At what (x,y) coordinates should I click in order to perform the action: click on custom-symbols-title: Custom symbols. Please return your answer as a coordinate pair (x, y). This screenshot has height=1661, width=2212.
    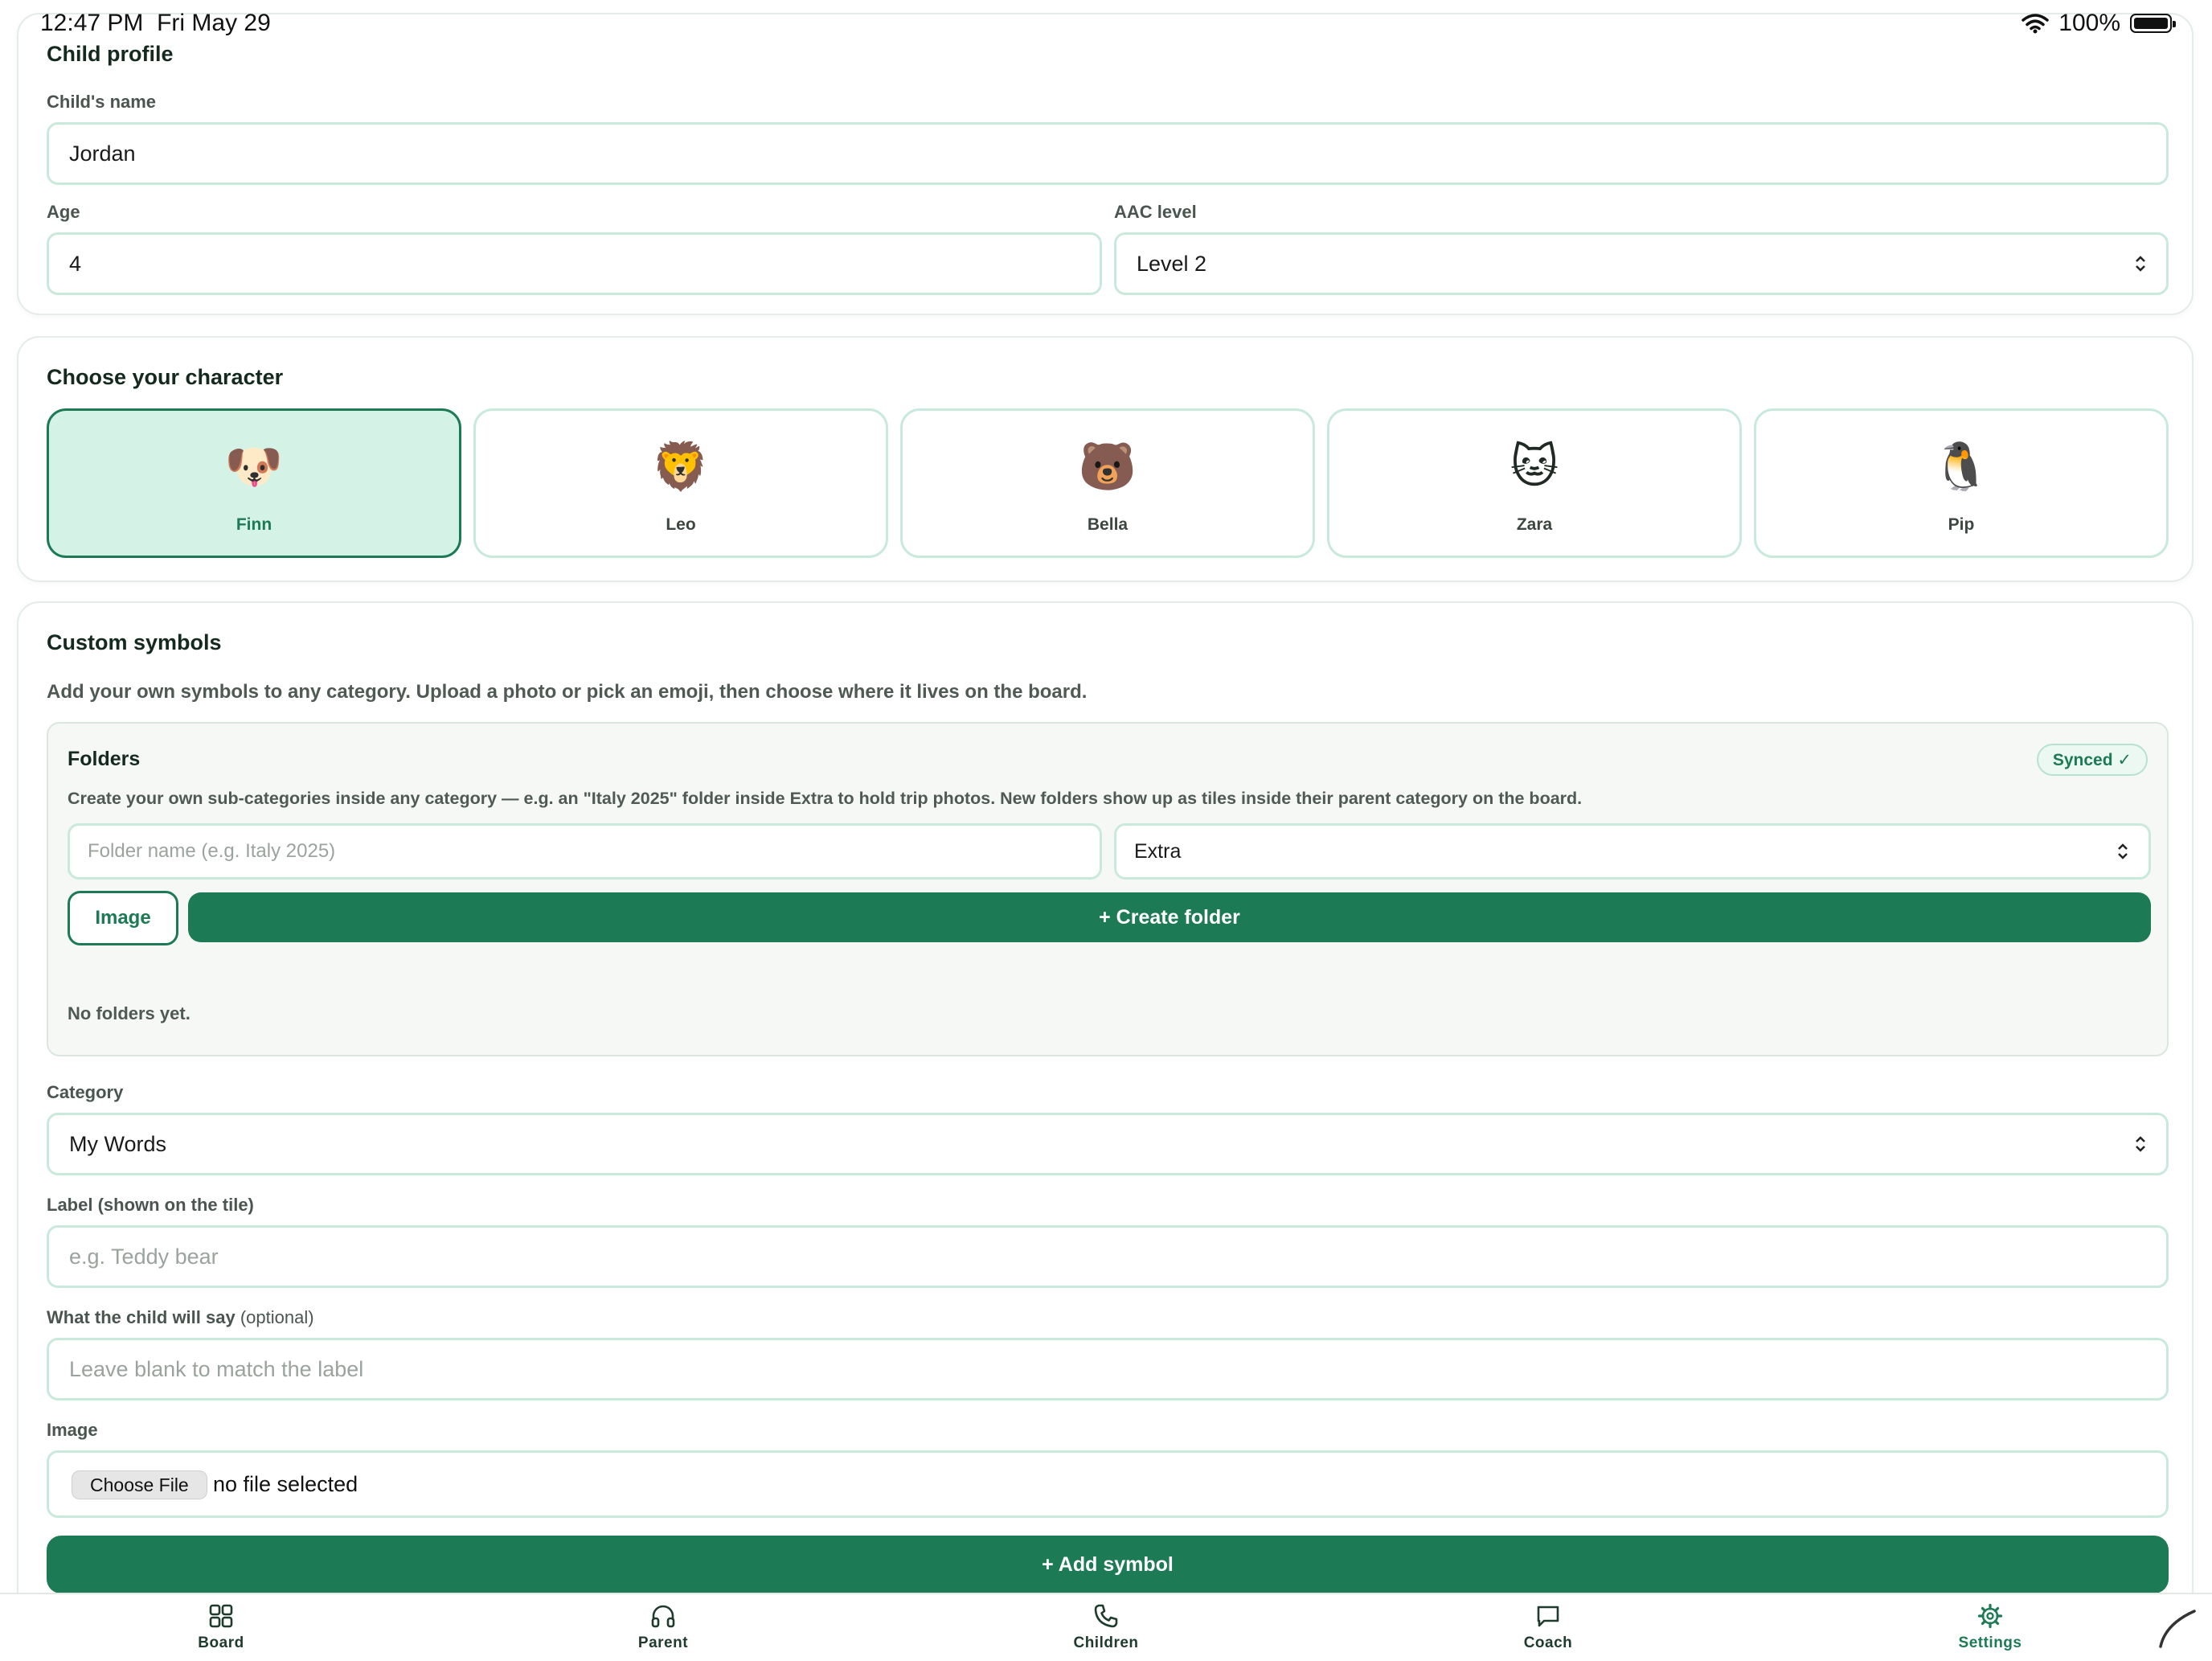
    Looking at the image, I should click on (134, 642).